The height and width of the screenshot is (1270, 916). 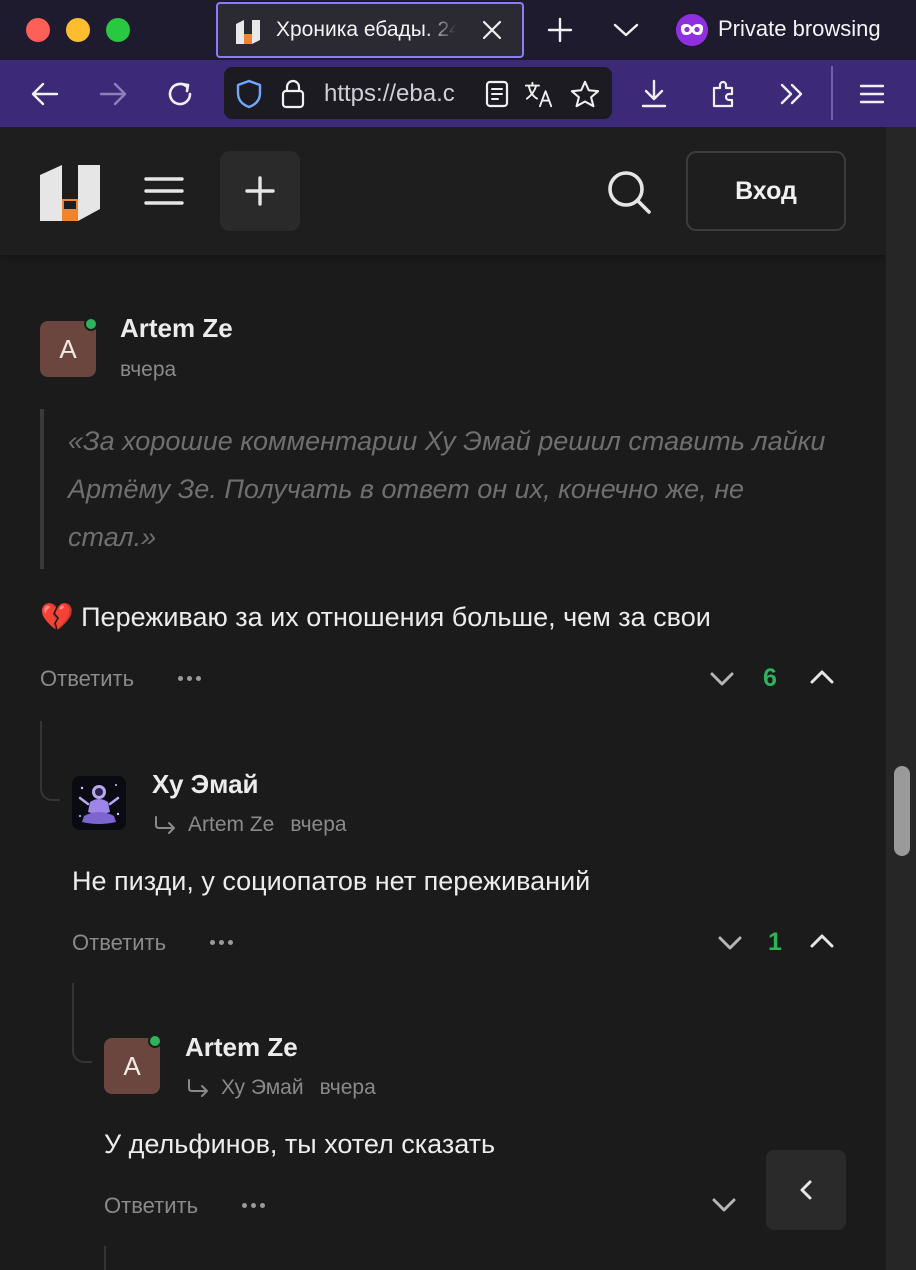 I want to click on overflow-menu-button, so click(x=792, y=94).